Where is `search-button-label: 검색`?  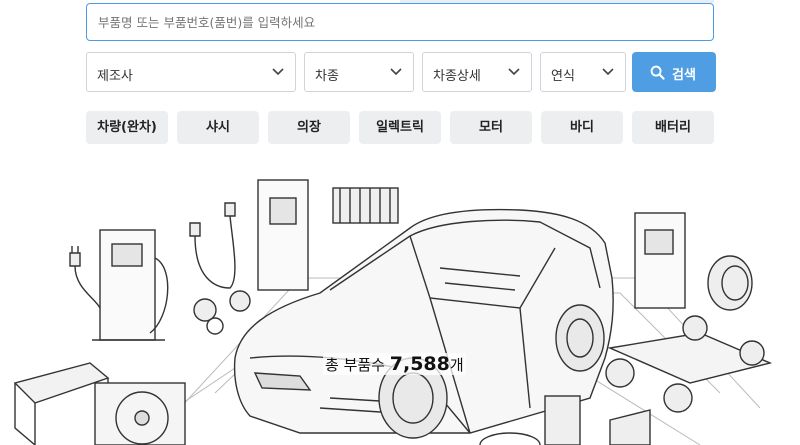 search-button-label: 검색 is located at coordinates (684, 75).